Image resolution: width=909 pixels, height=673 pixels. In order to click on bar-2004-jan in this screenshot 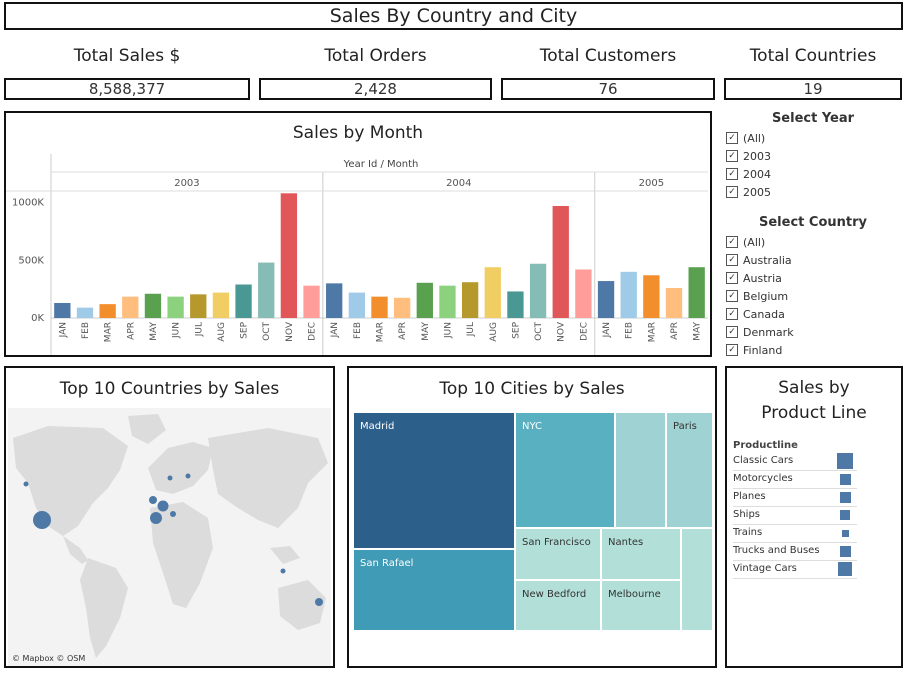, I will do `click(334, 300)`.